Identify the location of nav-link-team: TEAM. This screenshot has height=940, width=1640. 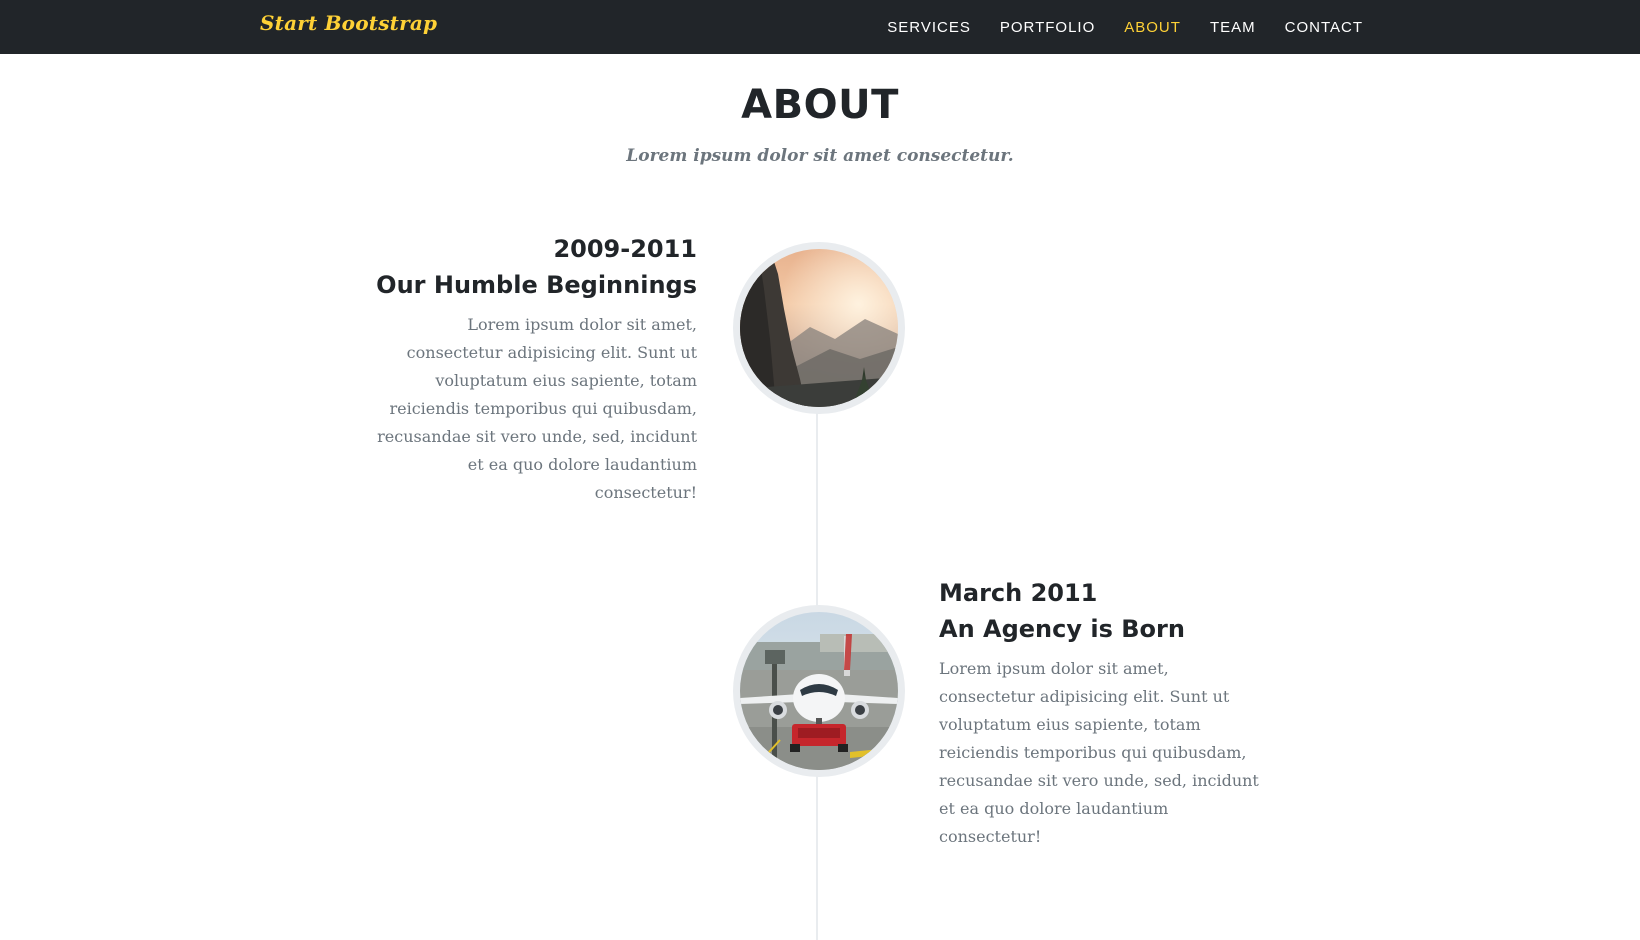
(1233, 27).